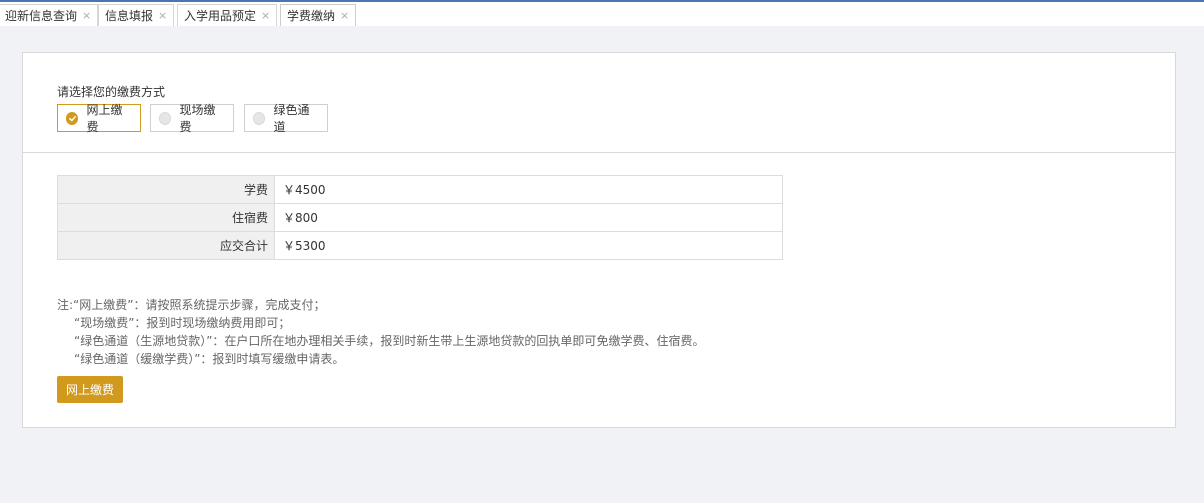 The image size is (1204, 503). What do you see at coordinates (129, 16) in the screenshot?
I see `tab-label: 信息填报` at bounding box center [129, 16].